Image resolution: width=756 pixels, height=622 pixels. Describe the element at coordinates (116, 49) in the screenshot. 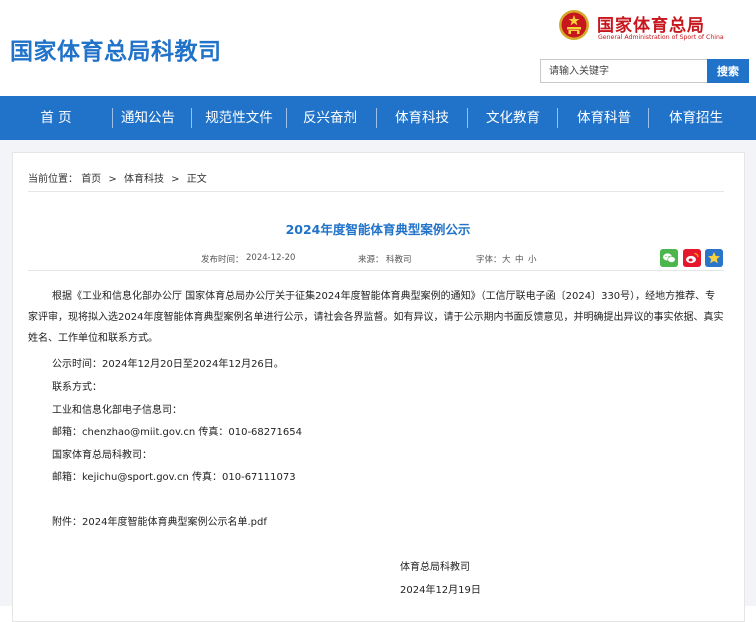

I see `site-title: 国家体育总局科教司` at that location.